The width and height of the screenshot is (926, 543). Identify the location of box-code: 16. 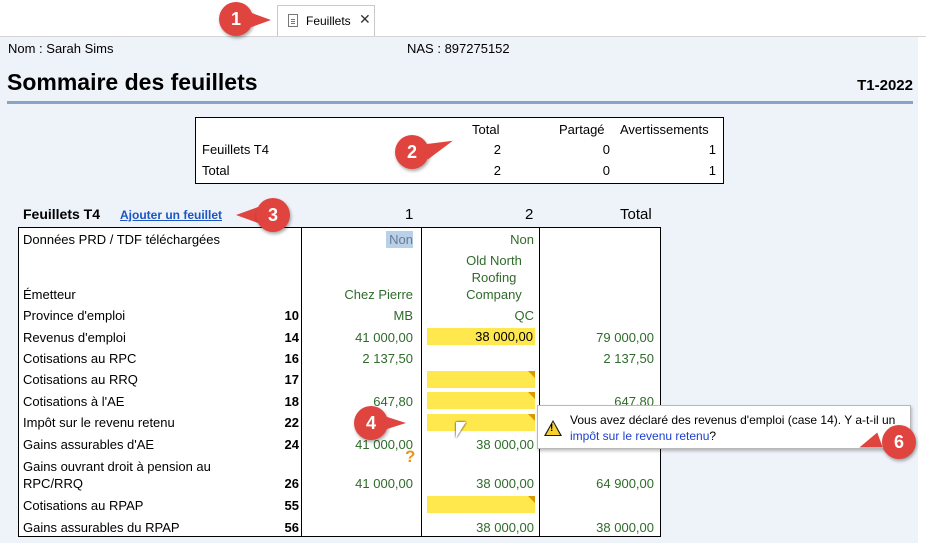
(291, 358).